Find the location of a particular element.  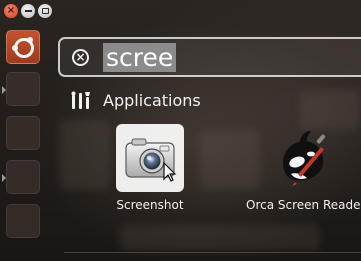

orca-whale-icon is located at coordinates (303, 158).